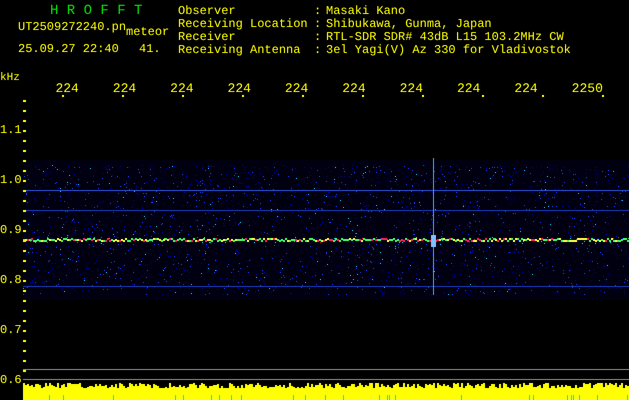  Describe the element at coordinates (243, 24) in the screenshot. I see `info-label: Receiving Location` at that location.